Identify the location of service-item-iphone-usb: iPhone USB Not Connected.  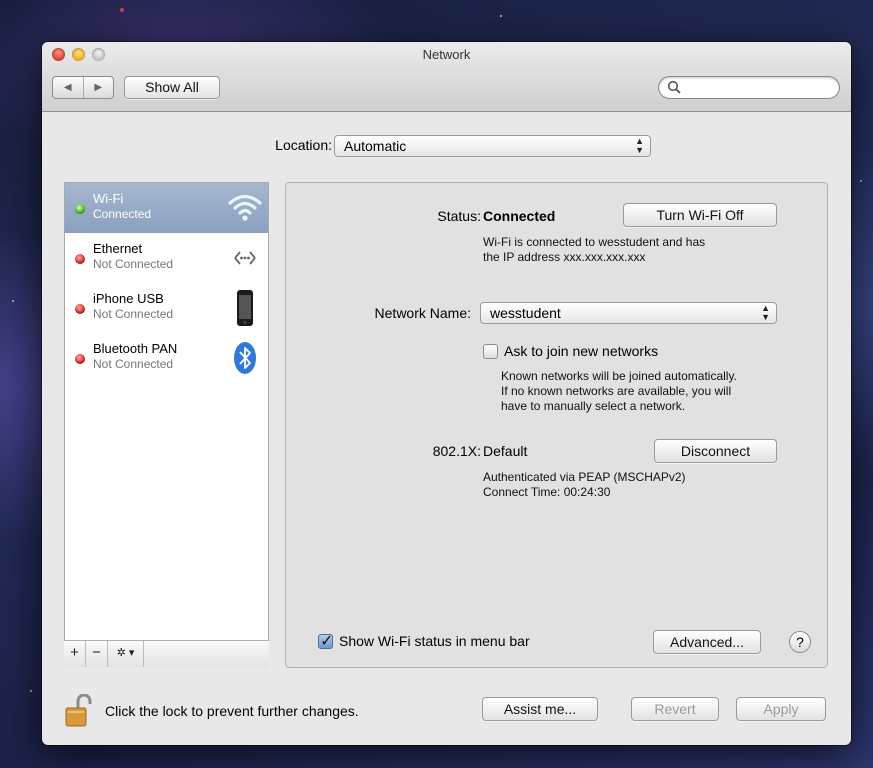
(166, 308).